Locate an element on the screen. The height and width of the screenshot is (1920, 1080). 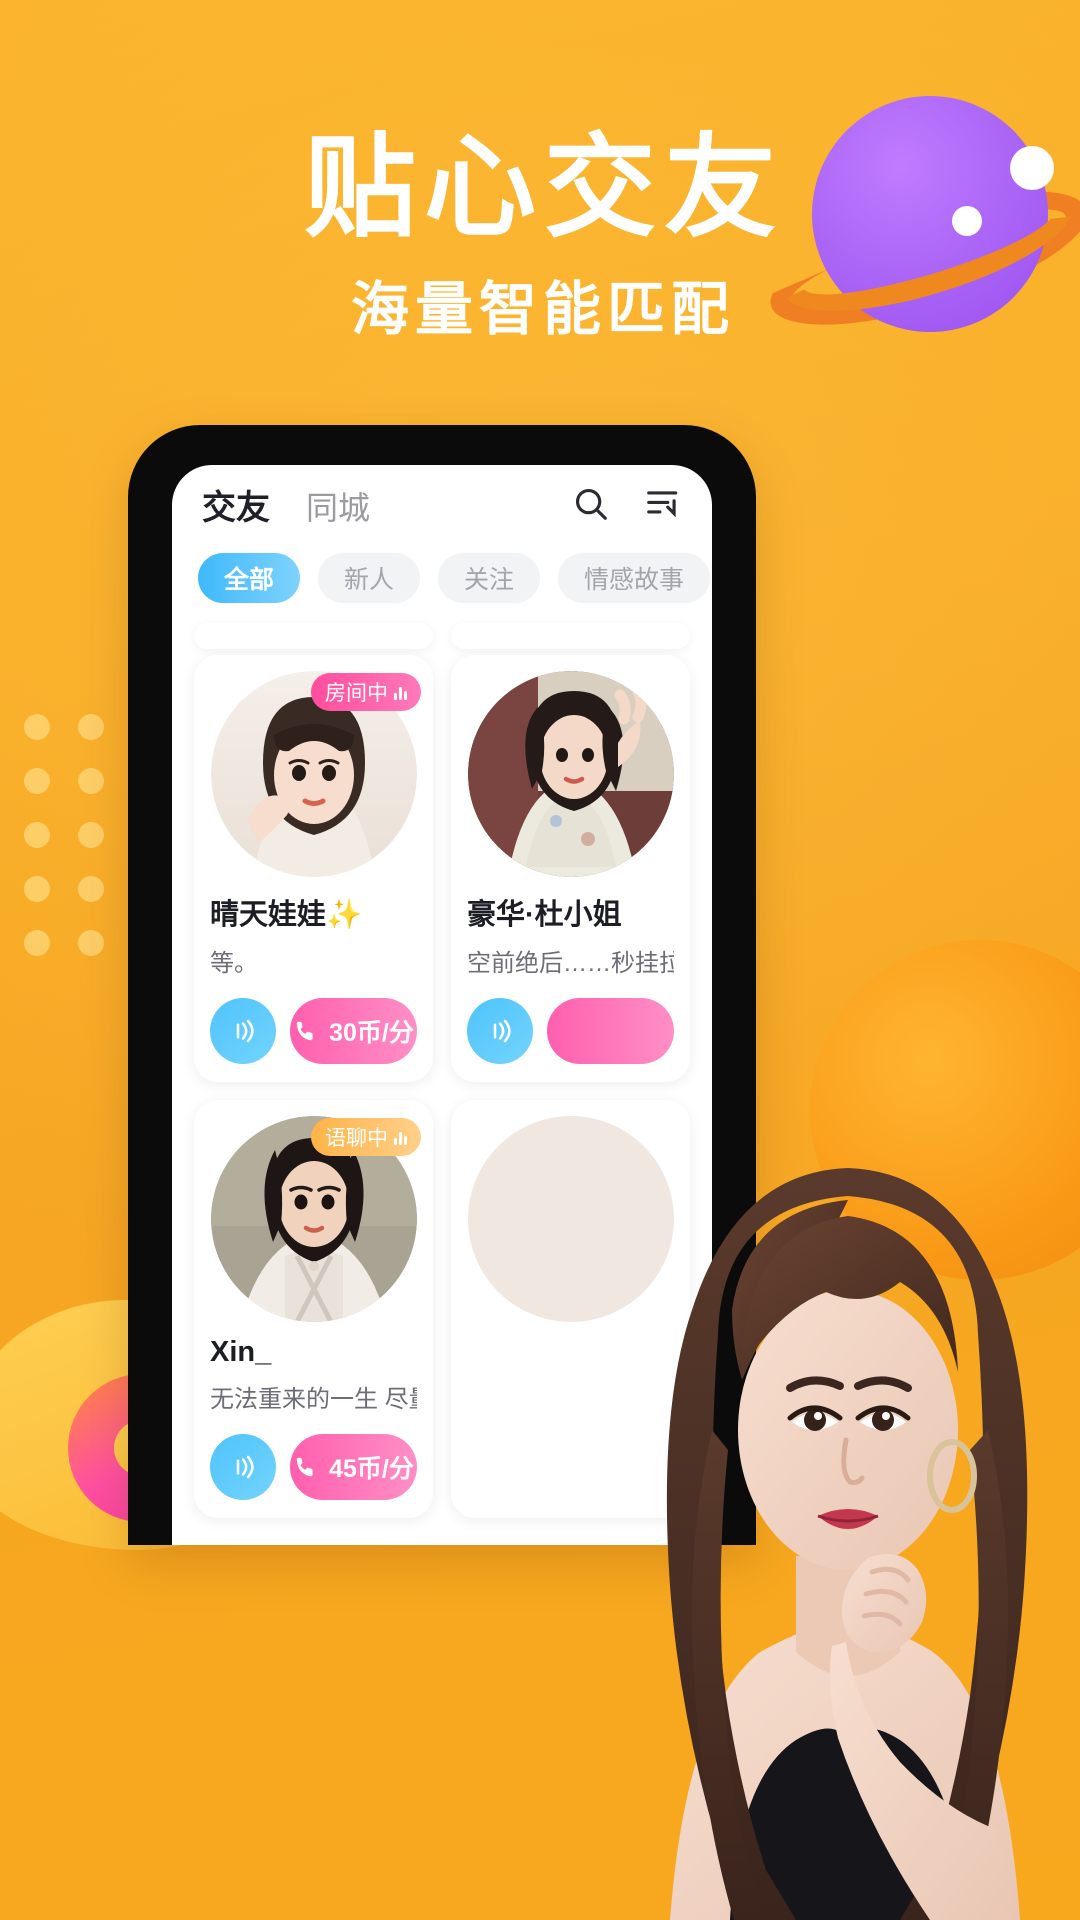
filter-chip-emotion-story: 情感故事 is located at coordinates (634, 578).